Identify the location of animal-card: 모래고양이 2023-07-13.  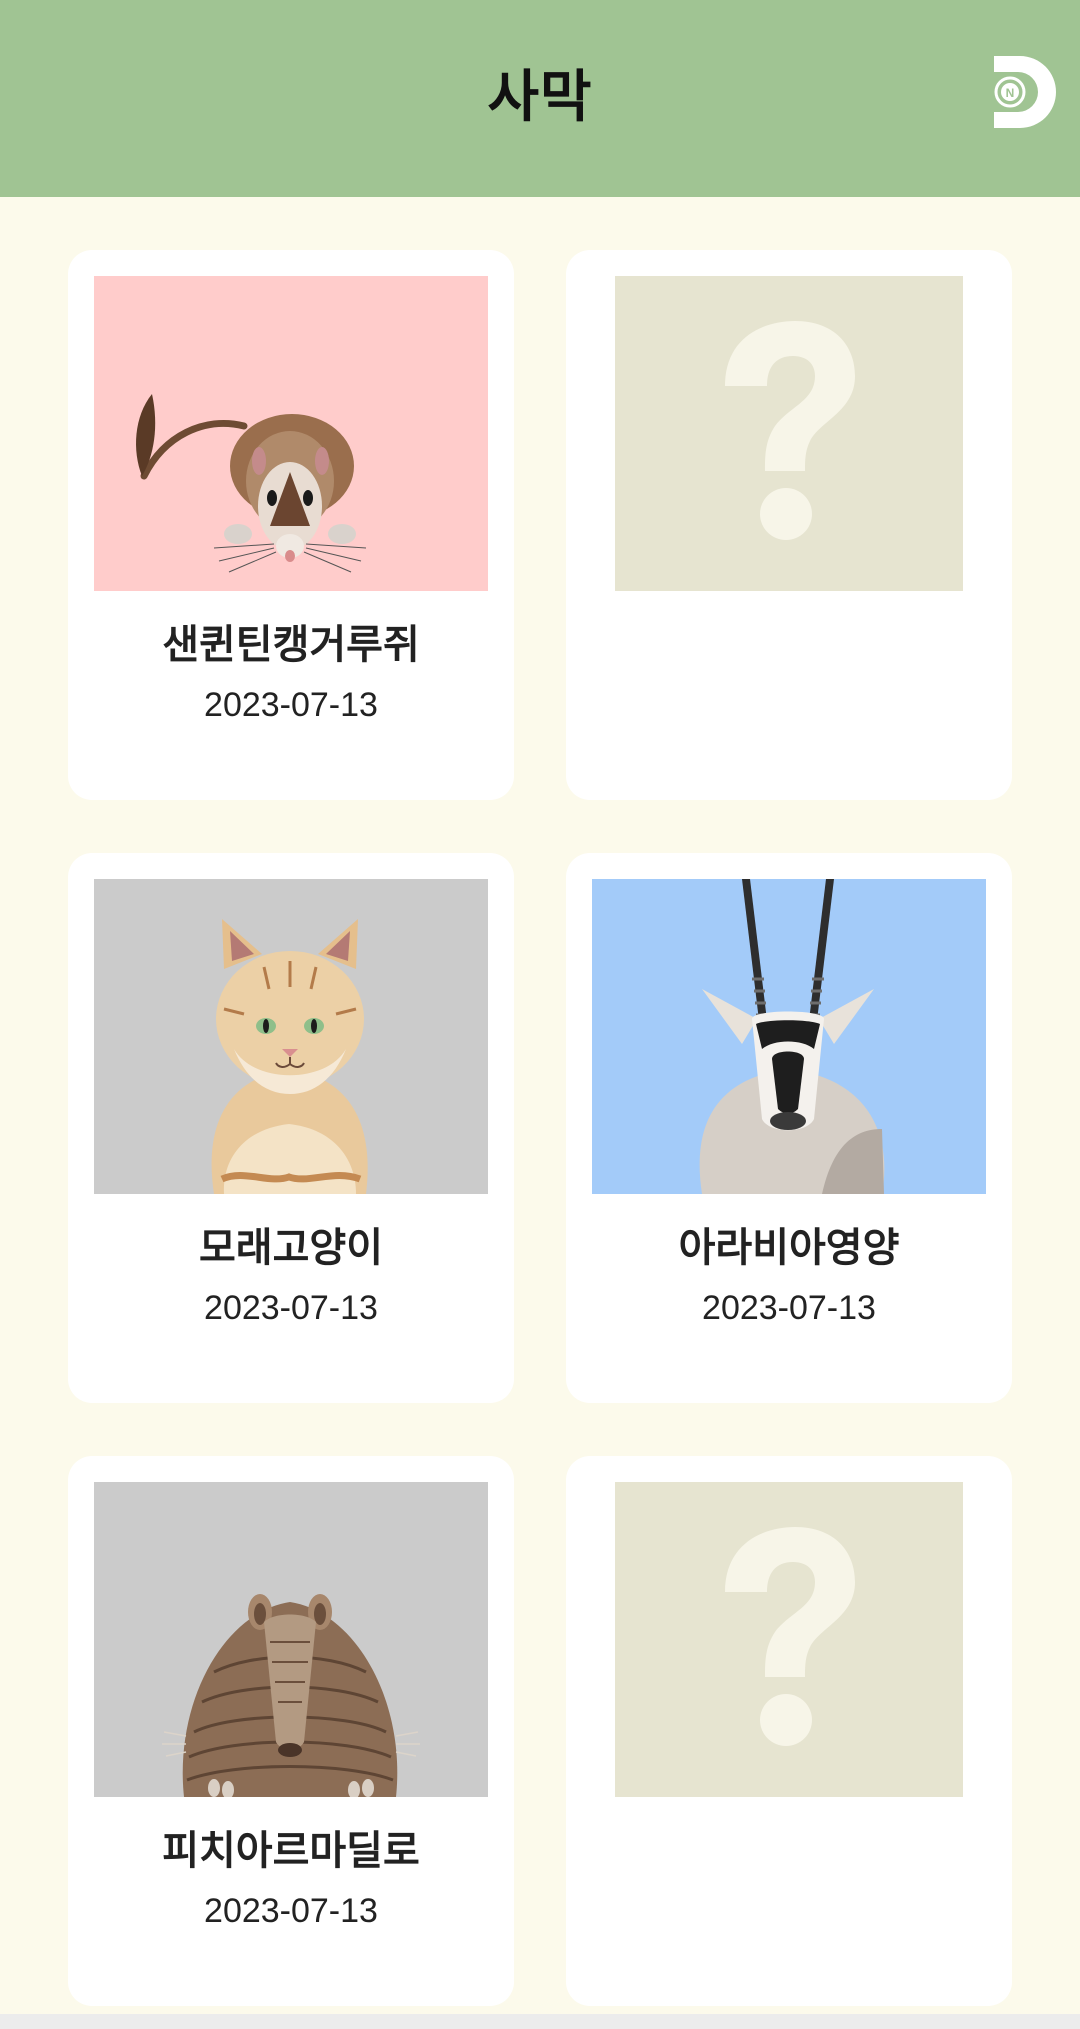
(291, 1128).